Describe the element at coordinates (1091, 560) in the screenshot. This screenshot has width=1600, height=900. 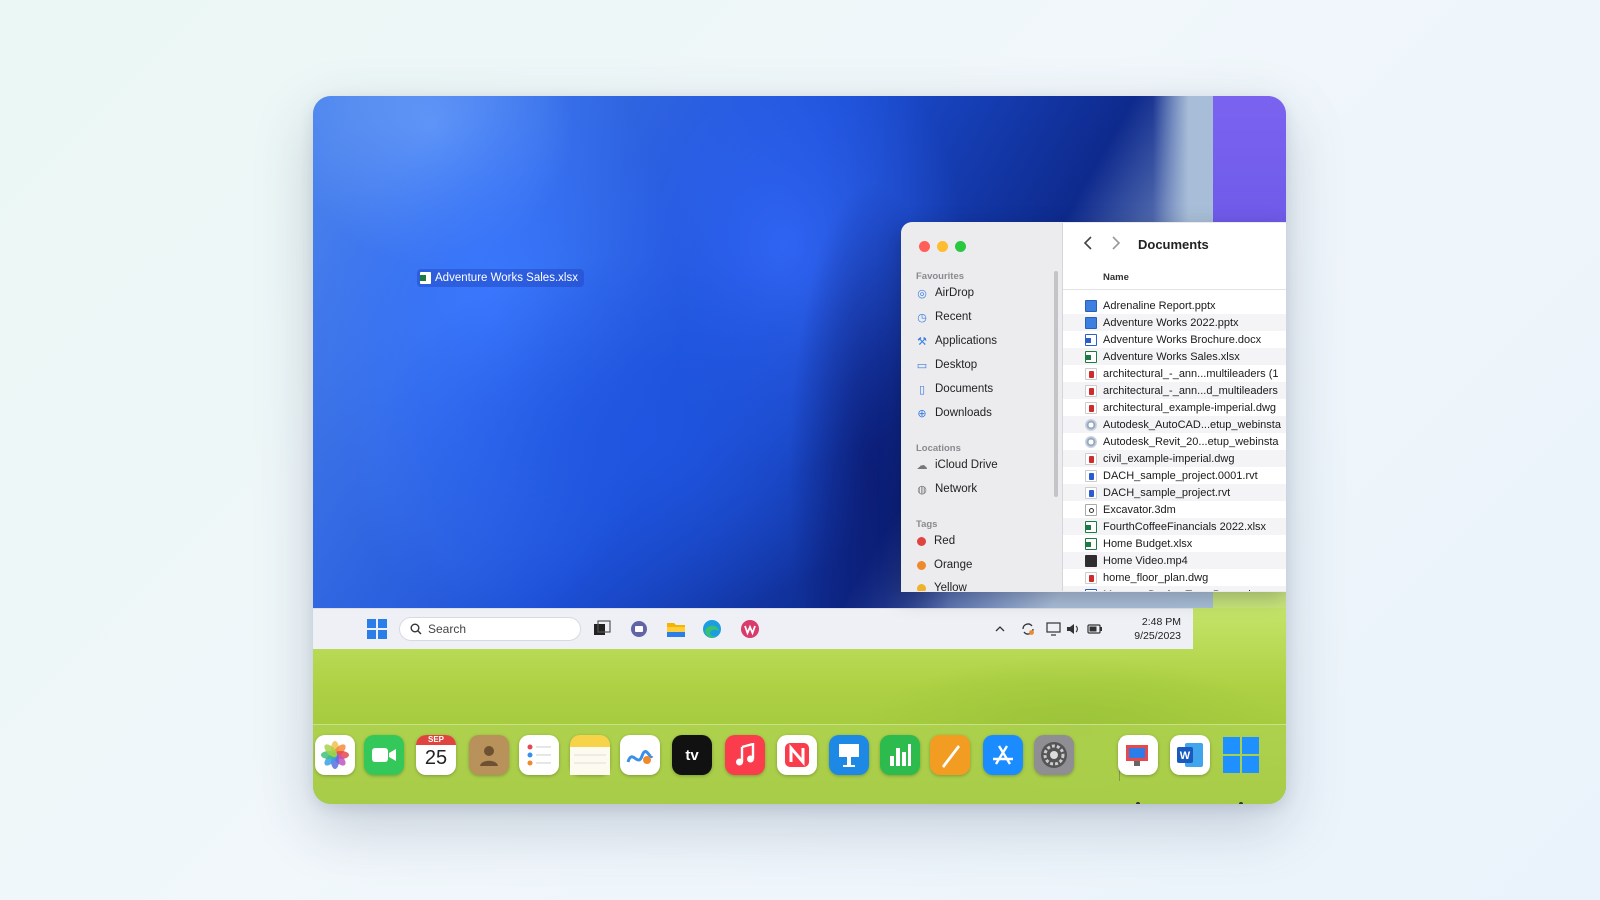
I see `mp4-file-icon` at that location.